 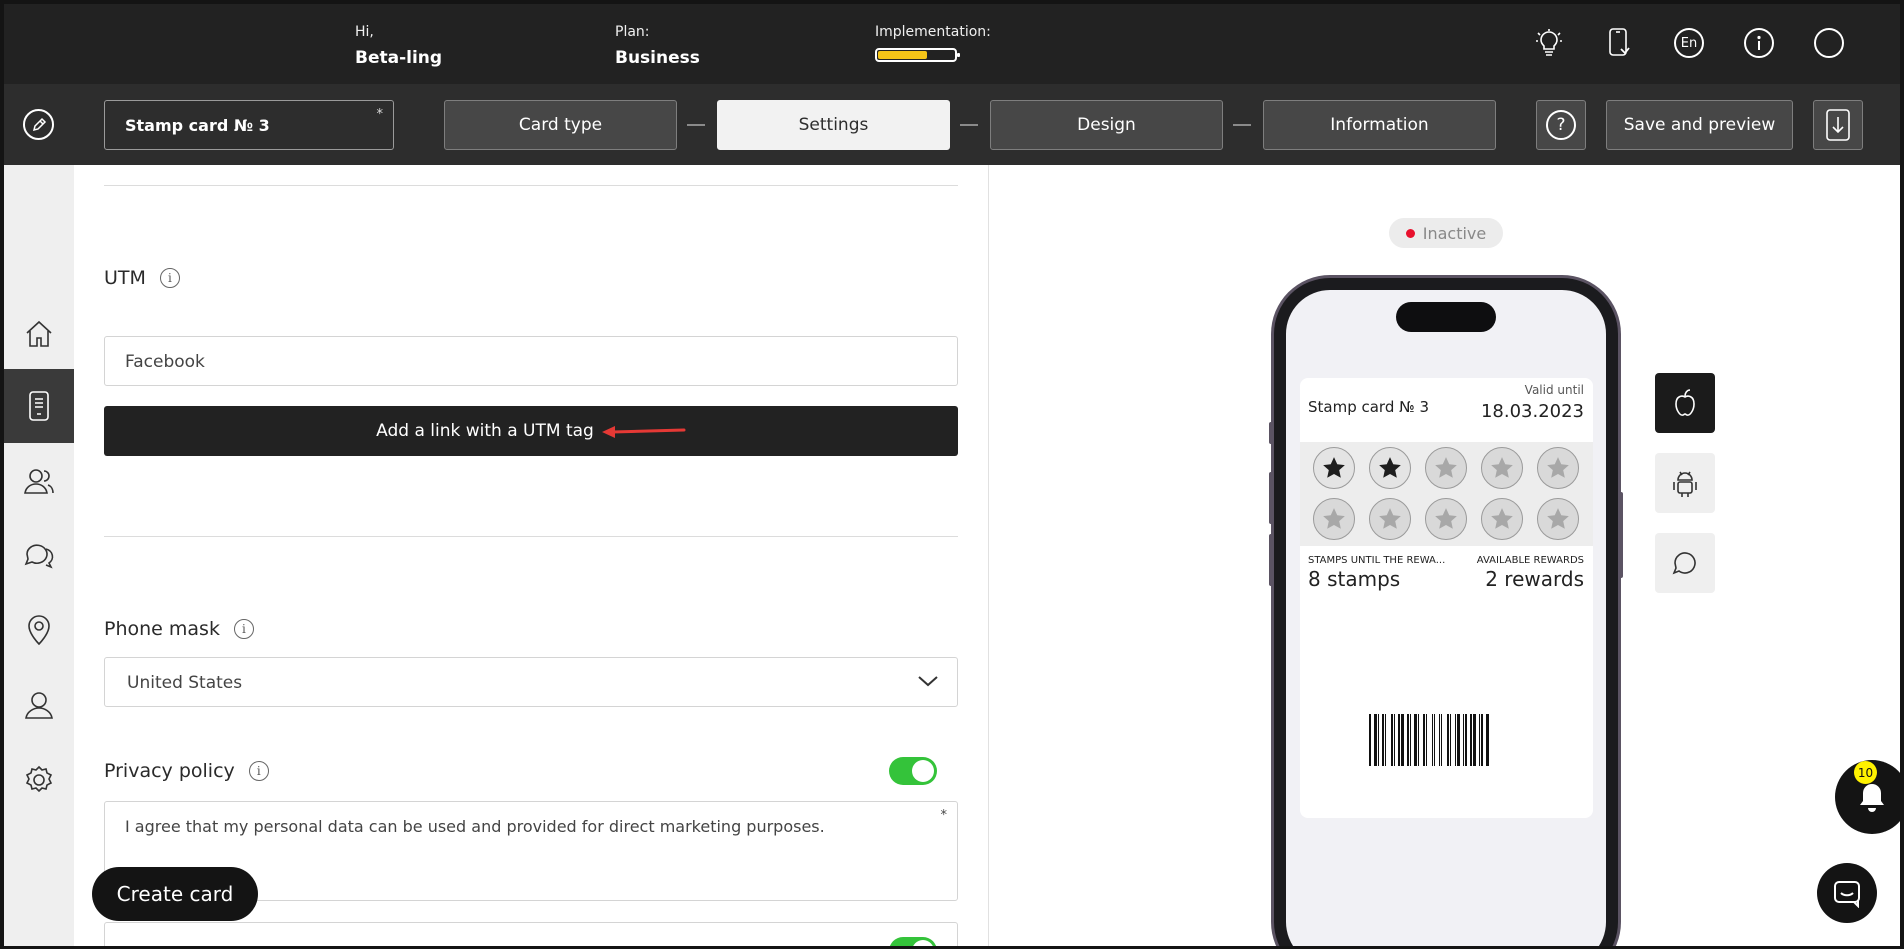 What do you see at coordinates (1554, 390) in the screenshot?
I see `valid-until-label: Valid until` at bounding box center [1554, 390].